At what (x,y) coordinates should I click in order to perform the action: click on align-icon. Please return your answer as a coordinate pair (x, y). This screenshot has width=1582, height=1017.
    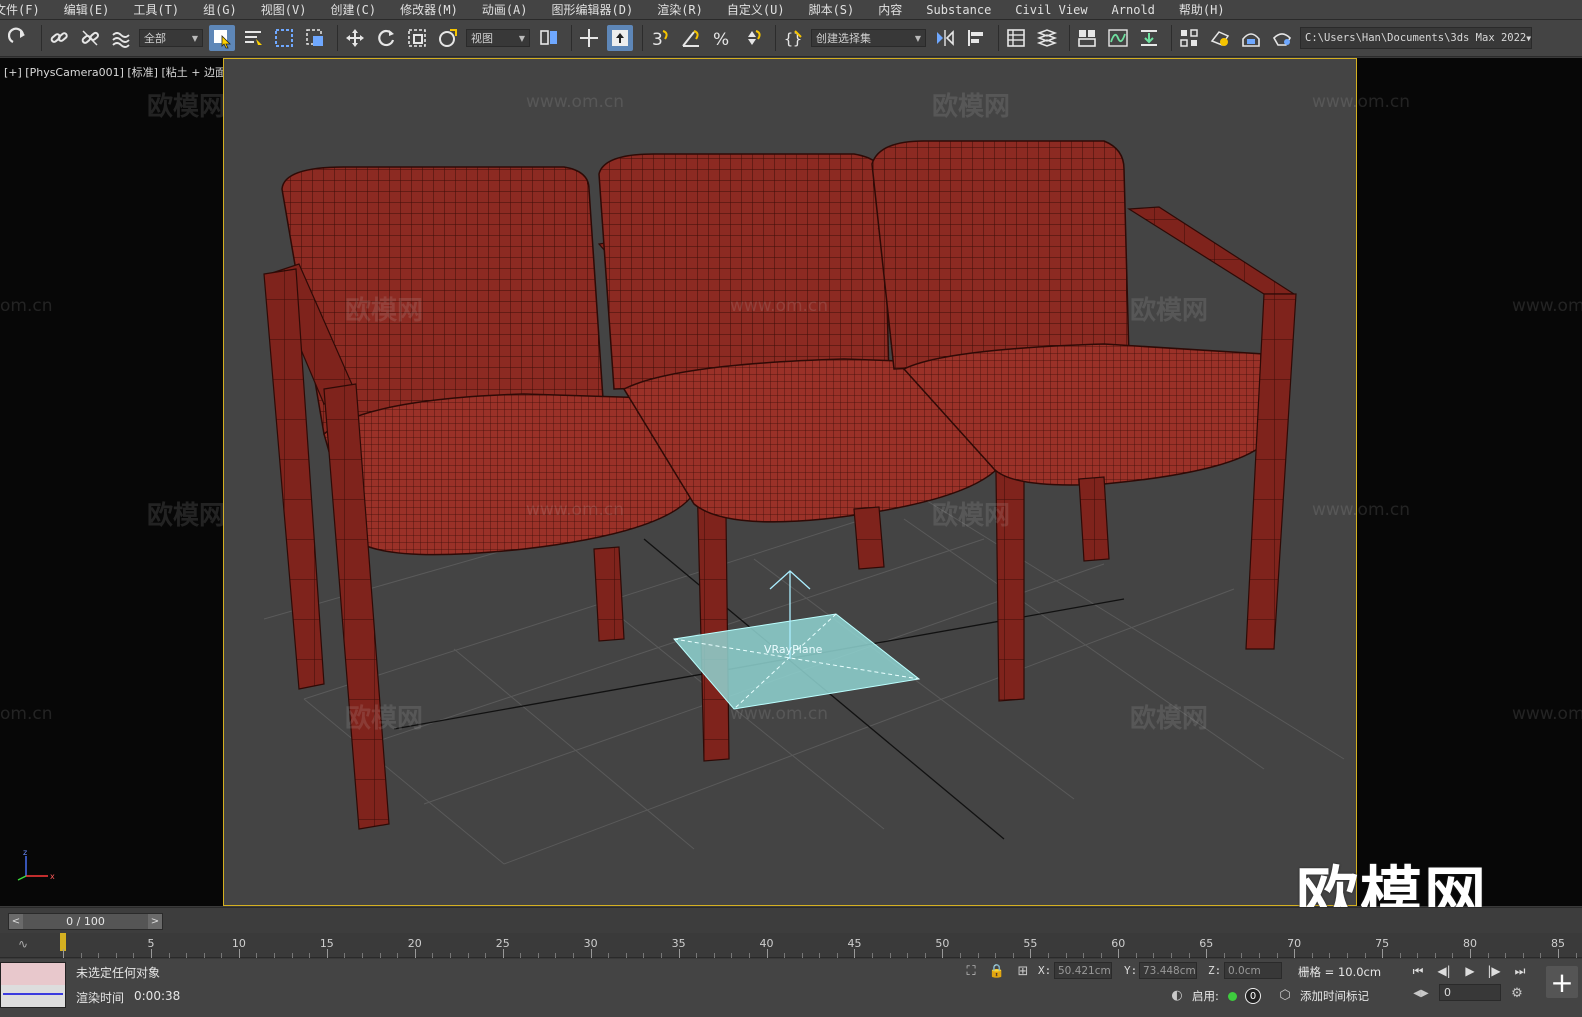
    Looking at the image, I should click on (976, 38).